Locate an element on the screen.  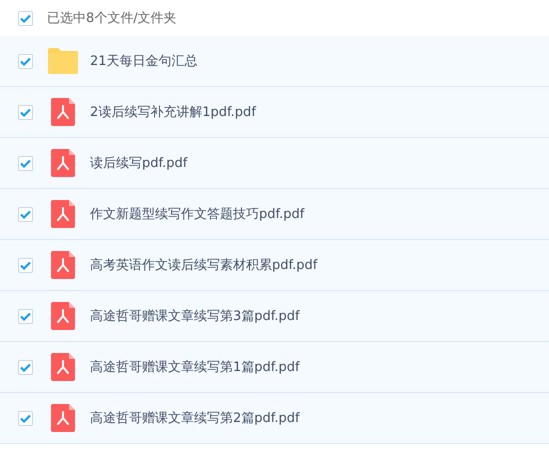
file-row: 21天每日金句汇总 is located at coordinates (274, 61).